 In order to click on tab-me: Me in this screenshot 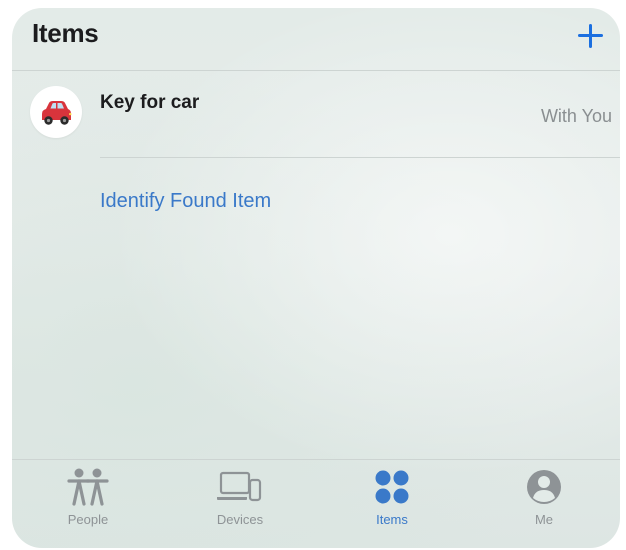, I will do `click(544, 504)`.